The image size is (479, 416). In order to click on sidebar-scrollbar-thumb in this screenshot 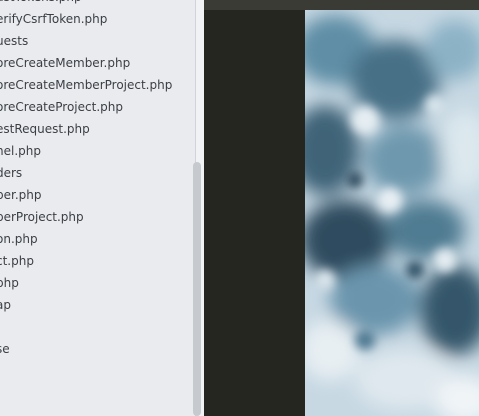, I will do `click(197, 289)`.